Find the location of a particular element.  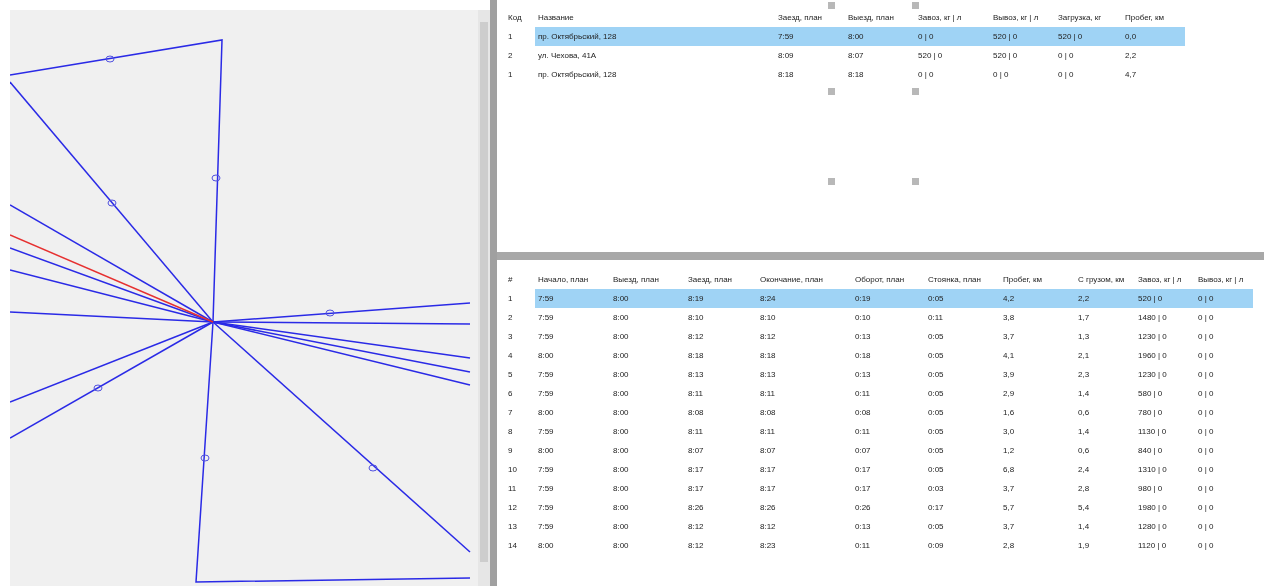

table-cell-text: 8:18 is located at coordinates (786, 74).